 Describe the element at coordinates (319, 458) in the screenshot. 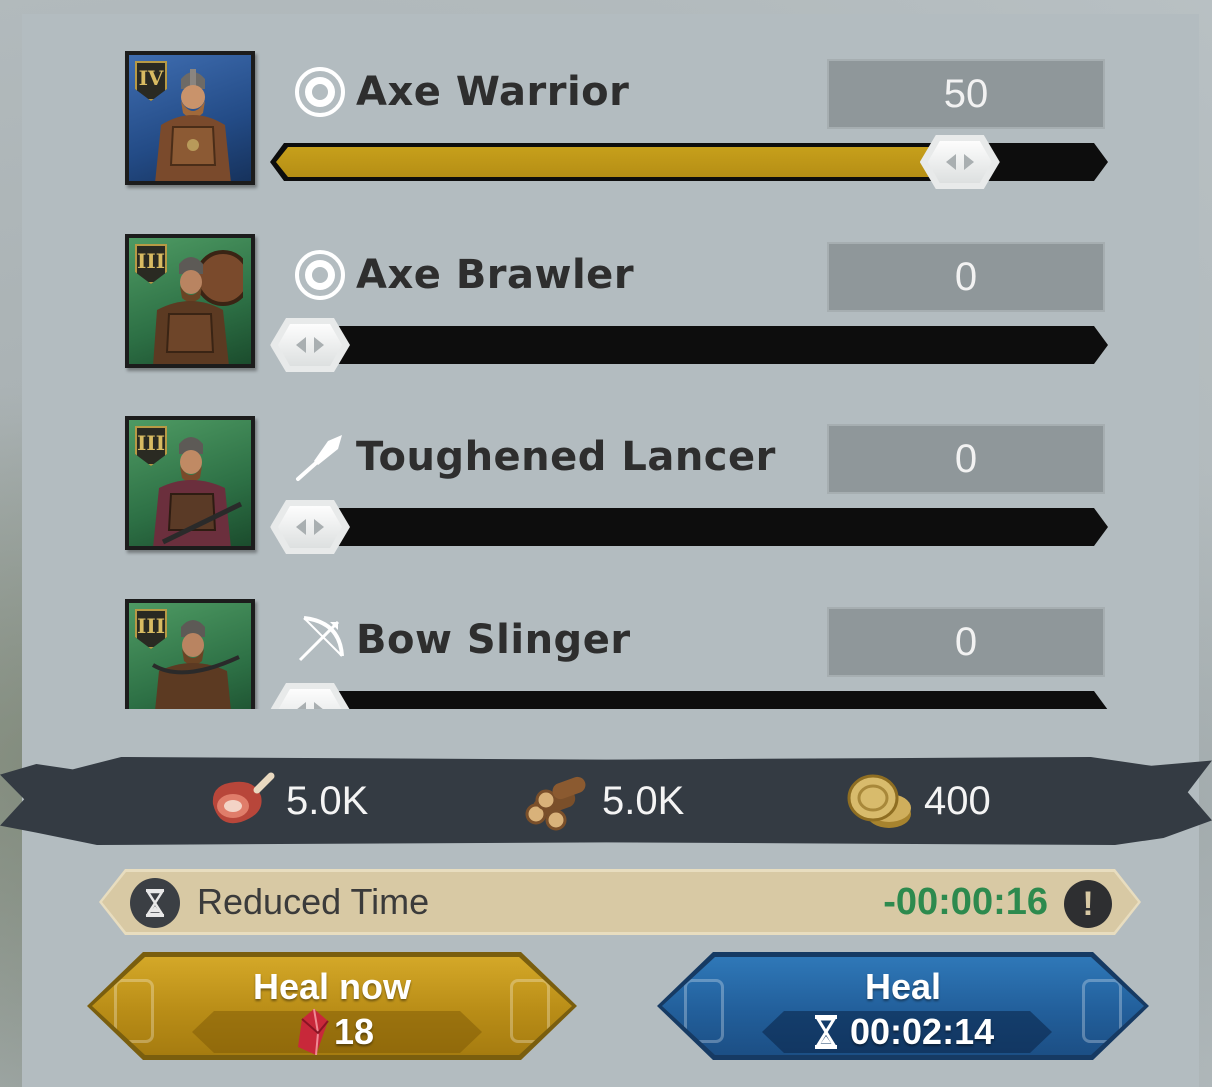

I see `spear-icon` at that location.